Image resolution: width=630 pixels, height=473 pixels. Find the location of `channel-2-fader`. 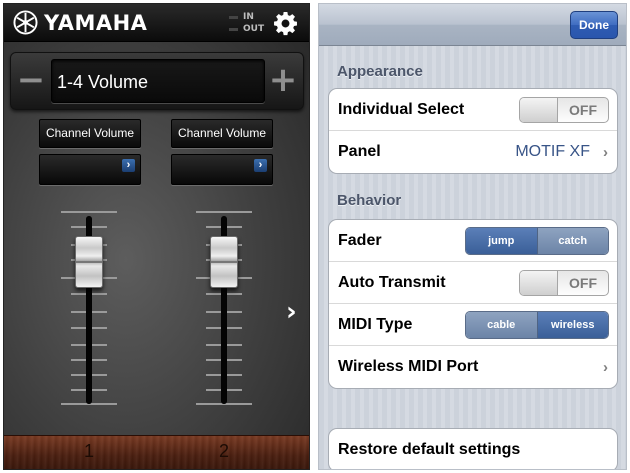

channel-2-fader is located at coordinates (224, 310).